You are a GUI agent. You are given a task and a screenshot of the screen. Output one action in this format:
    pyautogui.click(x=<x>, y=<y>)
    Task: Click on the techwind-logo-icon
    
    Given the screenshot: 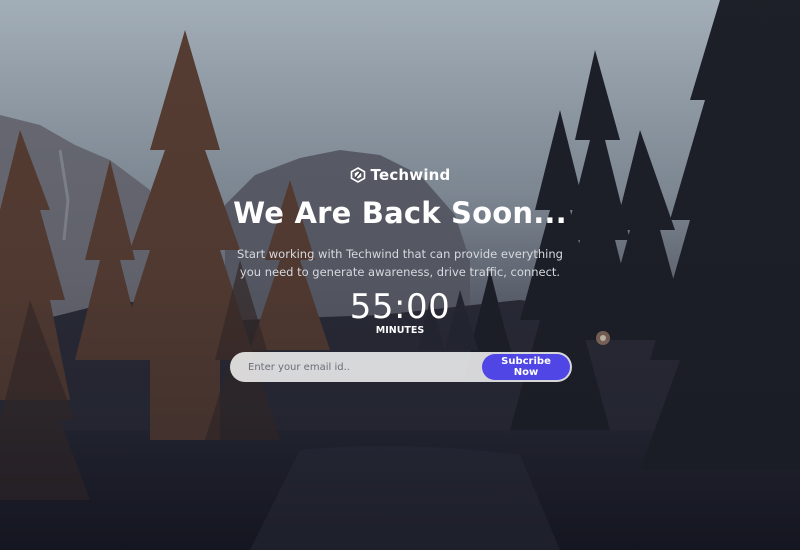 What is the action you would take?
    pyautogui.click(x=358, y=175)
    